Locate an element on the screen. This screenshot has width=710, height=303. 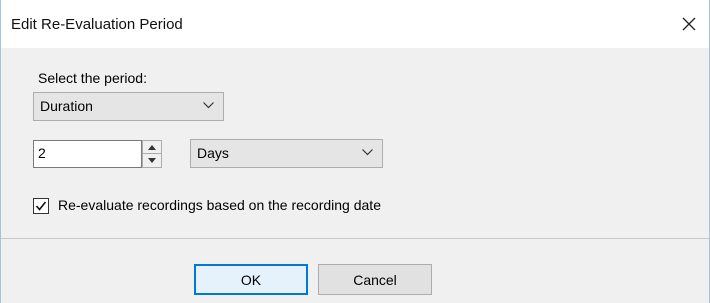
period-label: Select the period: is located at coordinates (92, 78).